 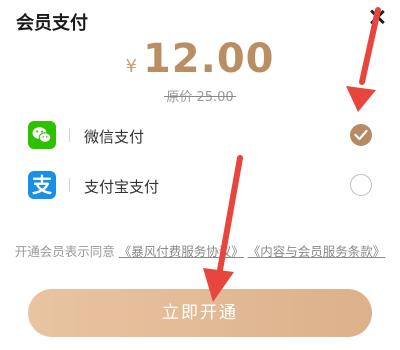 What do you see at coordinates (317, 251) in the screenshot?
I see `content-terms-link: 《内容与会员服务条款》` at bounding box center [317, 251].